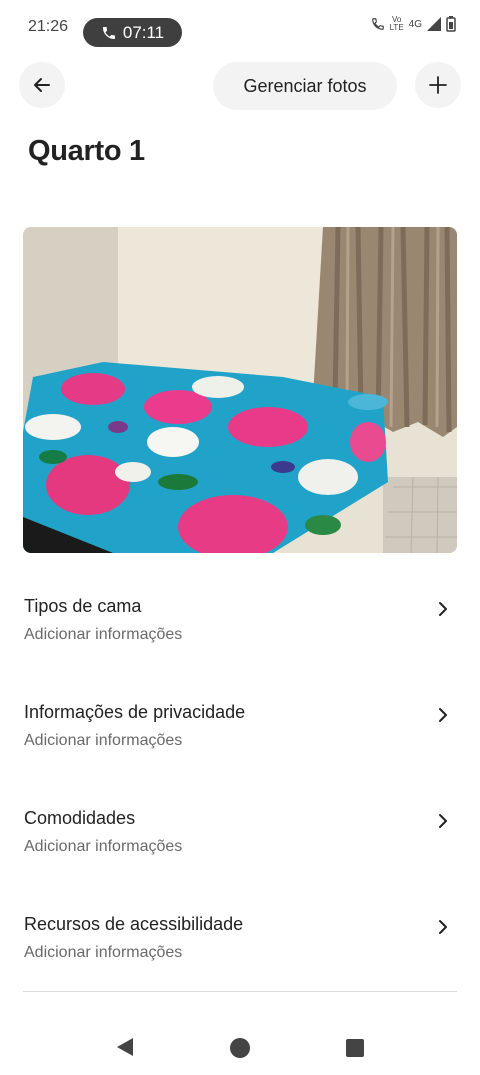  What do you see at coordinates (377, 24) in the screenshot?
I see `wifi-call-icon` at bounding box center [377, 24].